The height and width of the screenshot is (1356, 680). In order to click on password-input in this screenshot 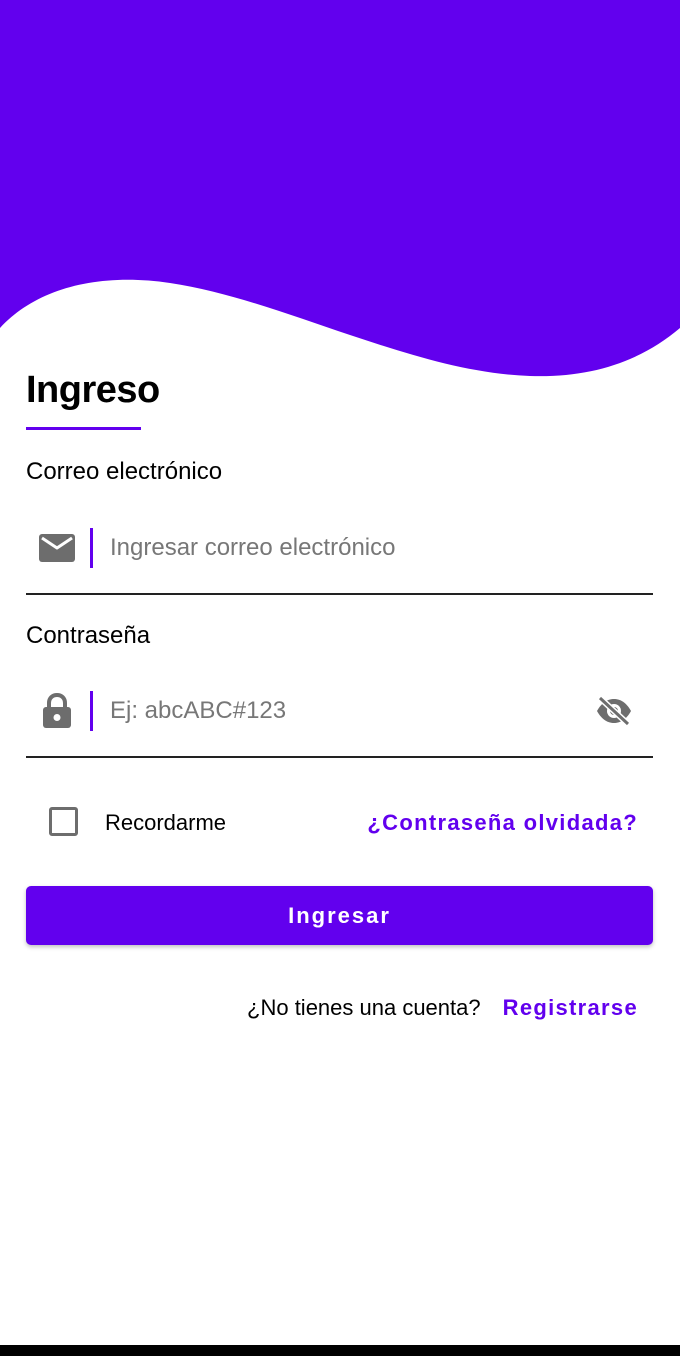, I will do `click(350, 711)`.